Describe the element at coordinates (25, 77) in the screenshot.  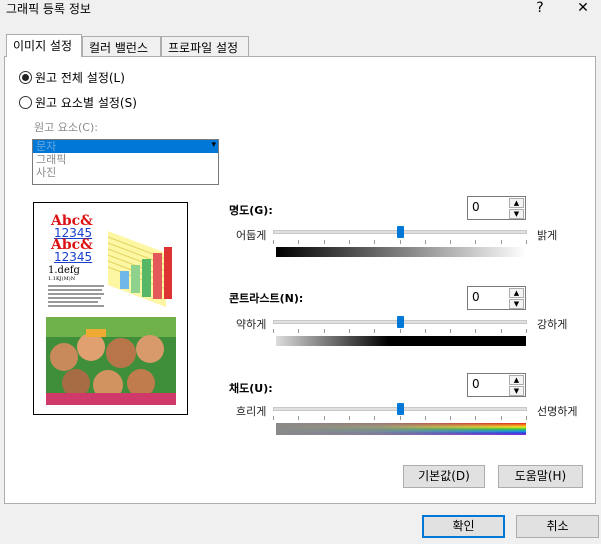
I see `radio-selected-icon` at that location.